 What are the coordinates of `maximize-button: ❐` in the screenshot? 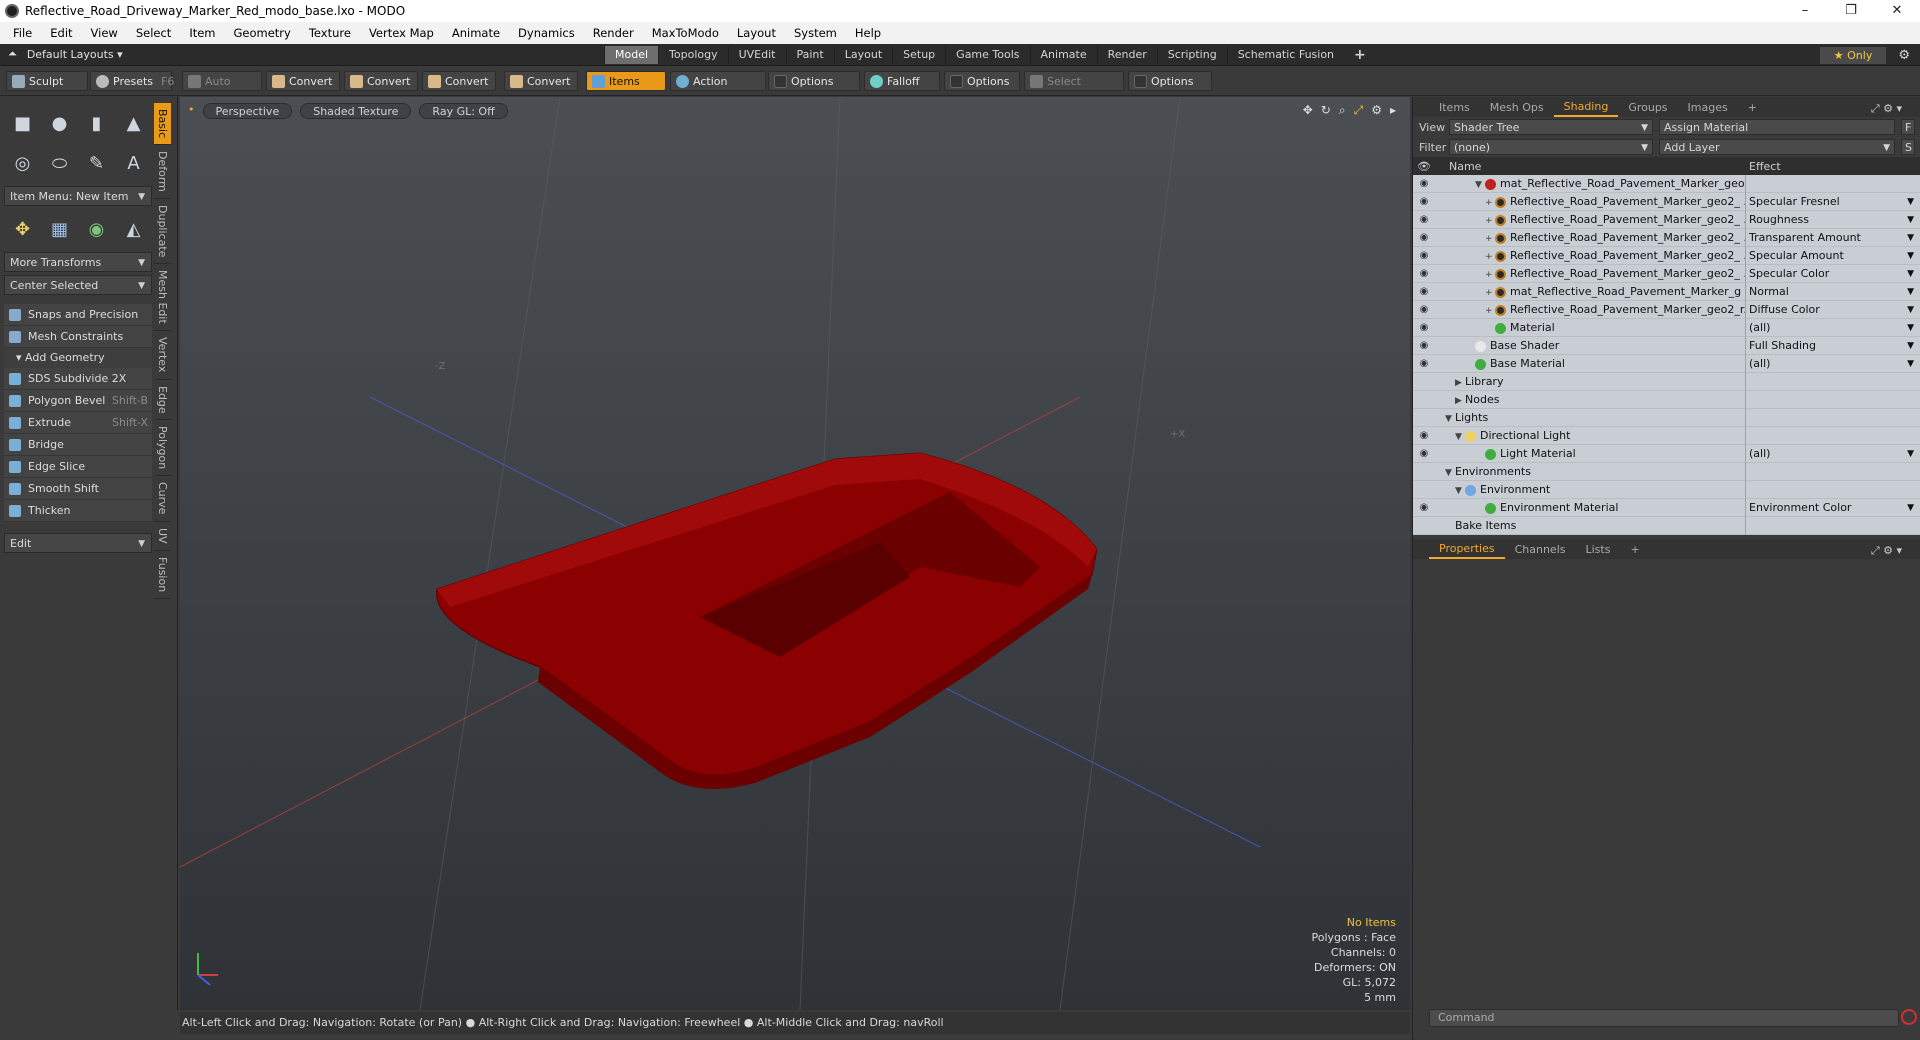 It's located at (1851, 11).